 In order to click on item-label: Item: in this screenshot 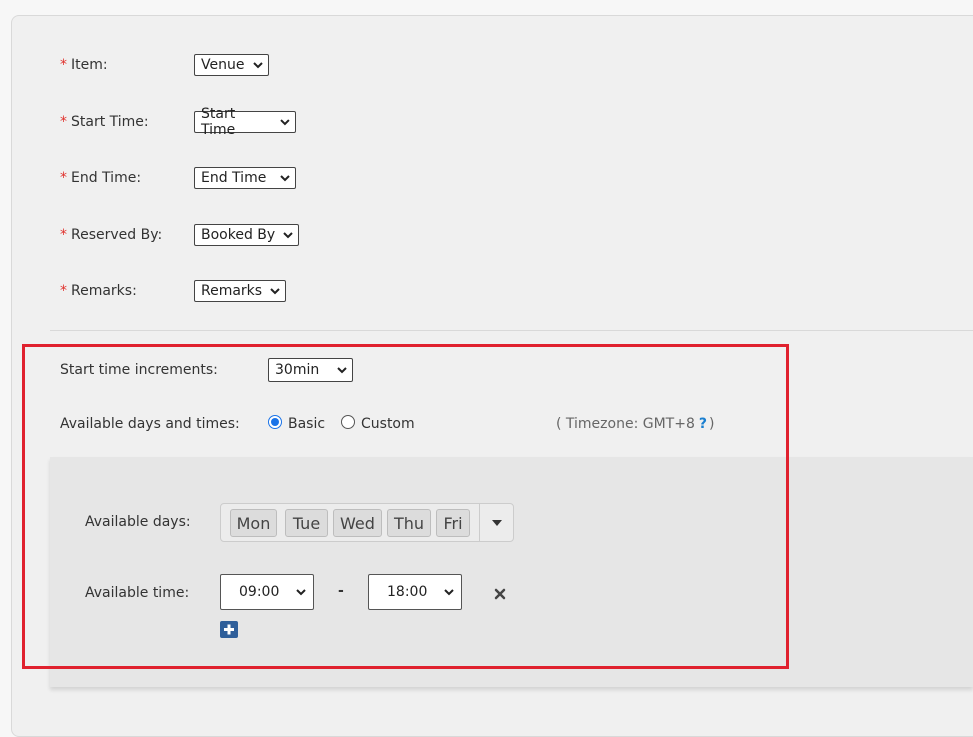, I will do `click(89, 65)`.